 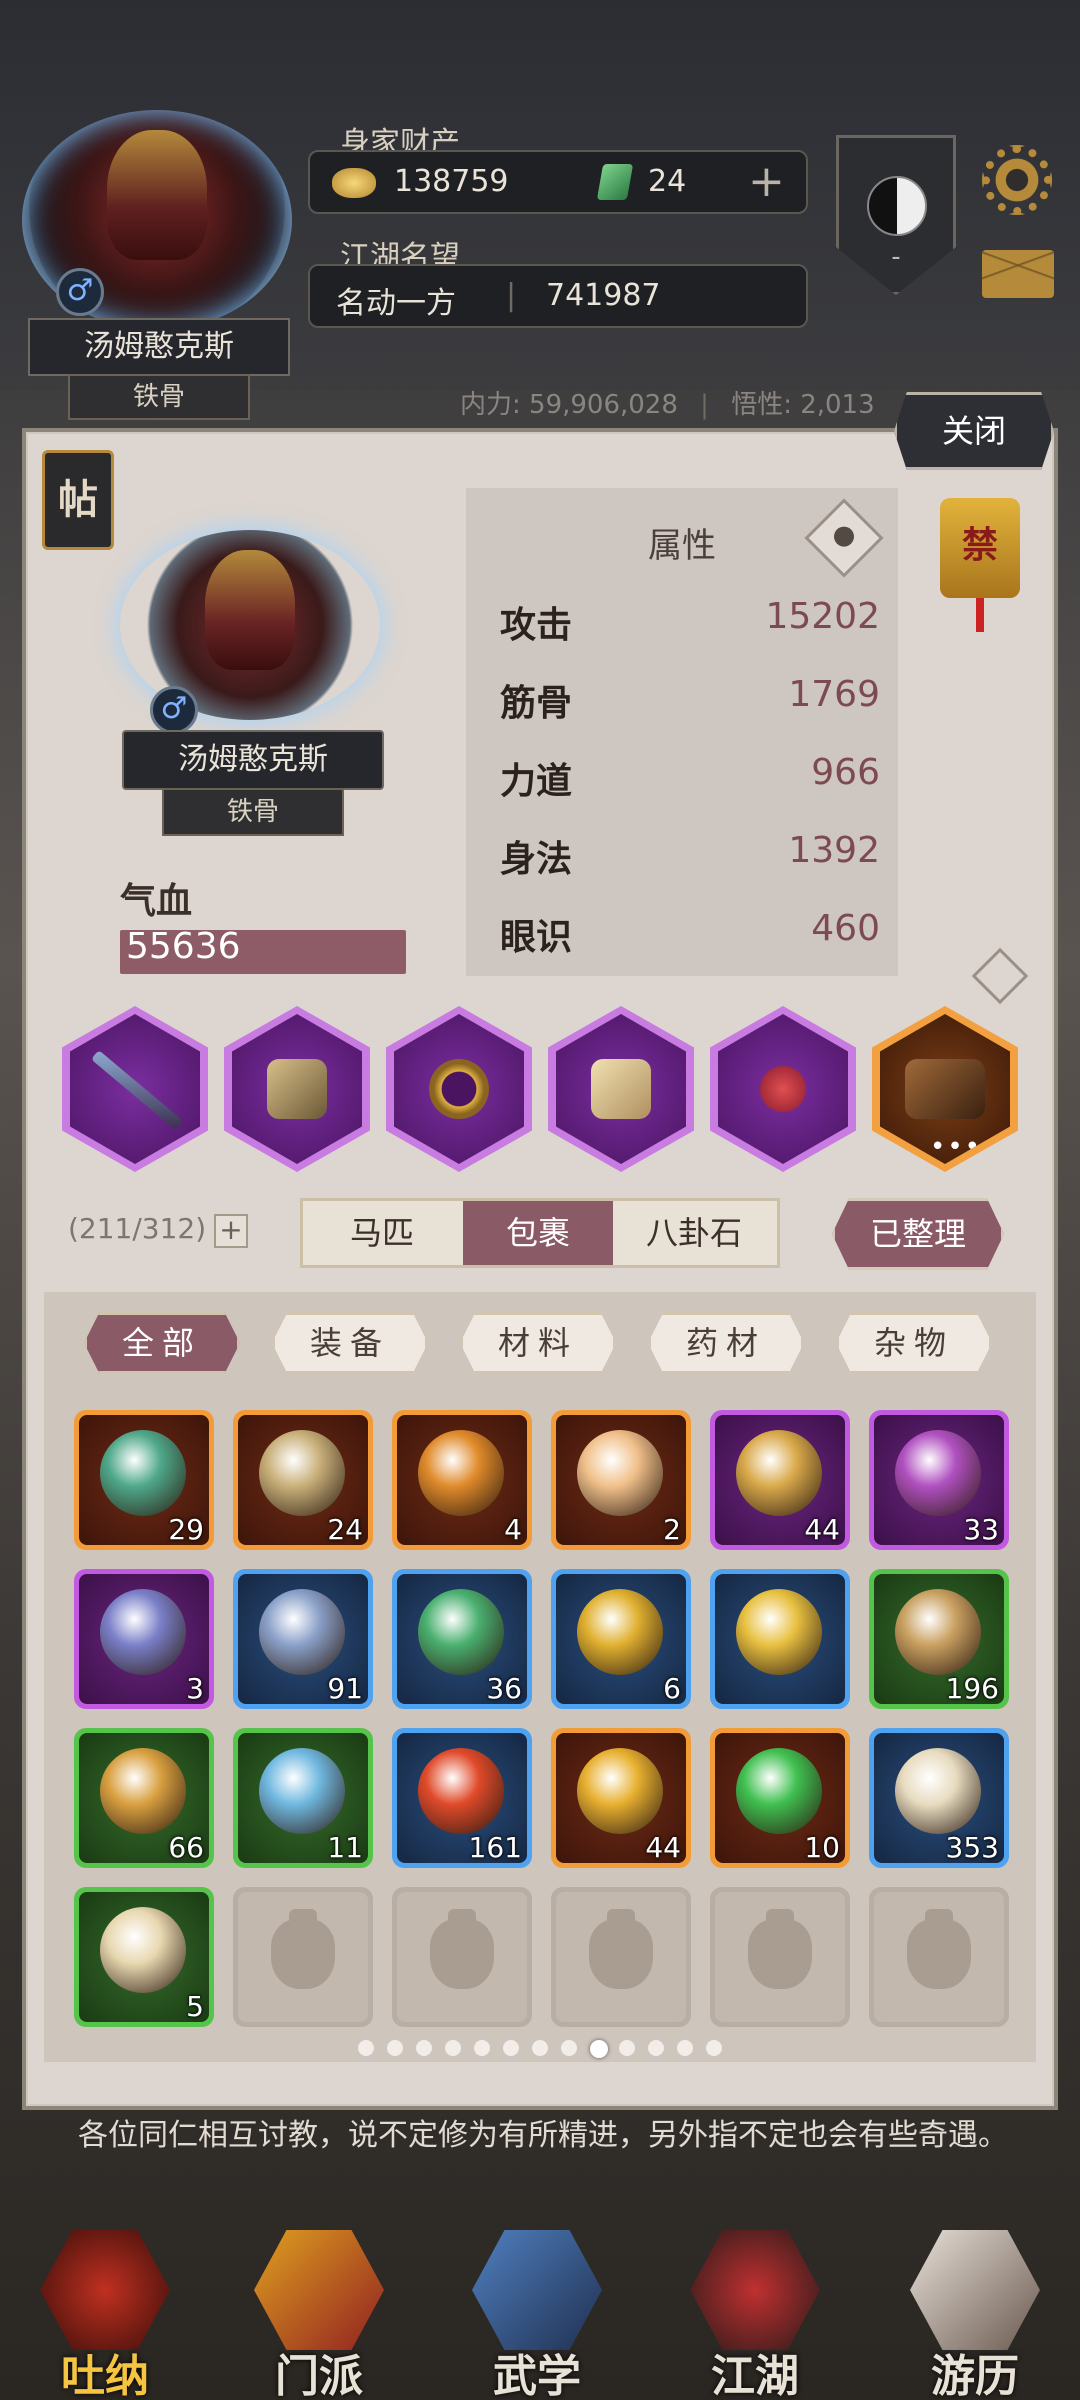 What do you see at coordinates (845, 772) in the screenshot?
I see `attribute-value: 966` at bounding box center [845, 772].